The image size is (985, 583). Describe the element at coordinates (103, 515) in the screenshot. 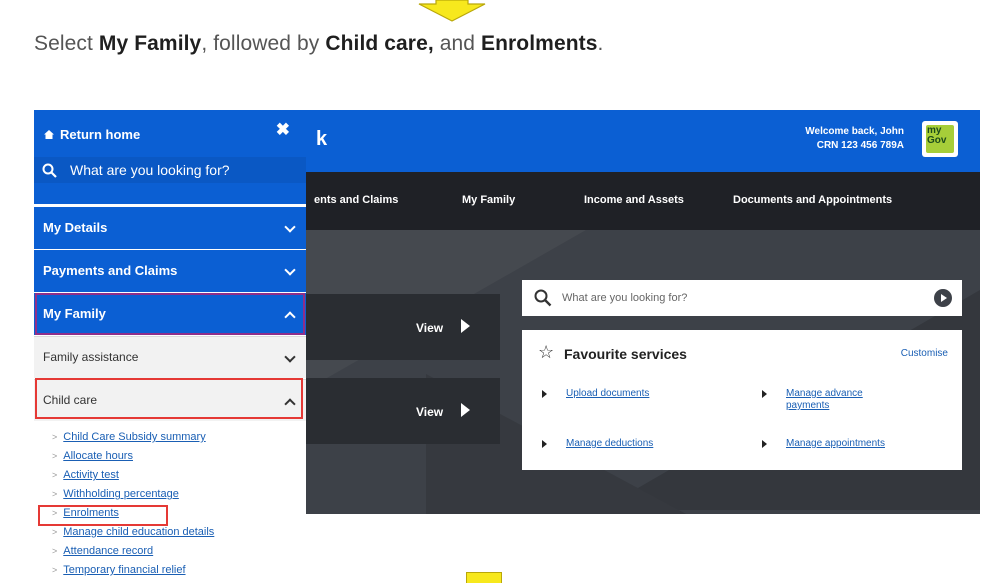

I see `enrolments-highlight` at that location.